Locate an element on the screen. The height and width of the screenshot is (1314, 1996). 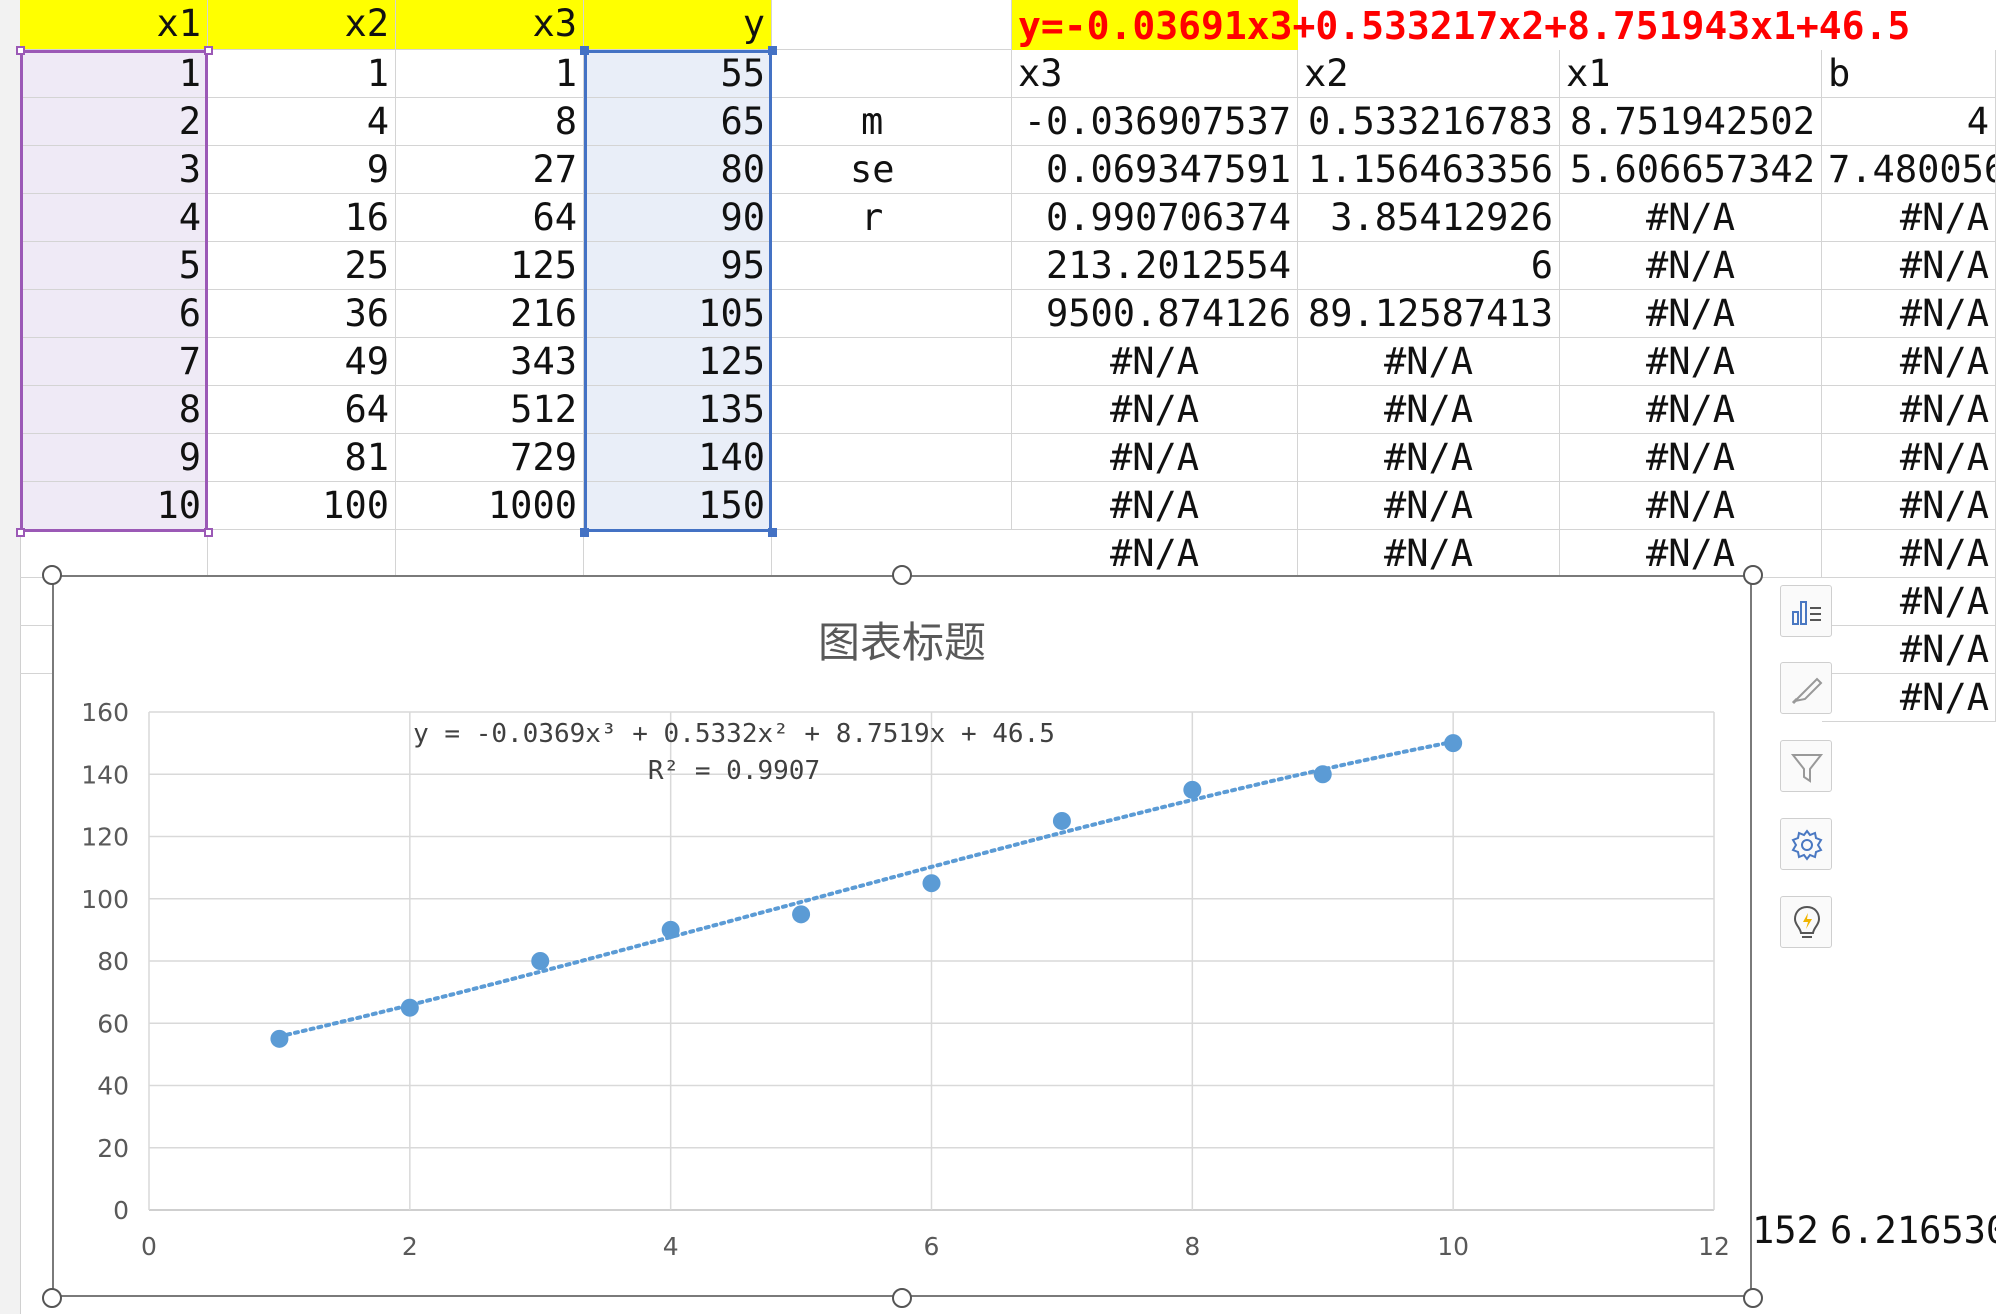
cell-y: 105 is located at coordinates (678, 314).